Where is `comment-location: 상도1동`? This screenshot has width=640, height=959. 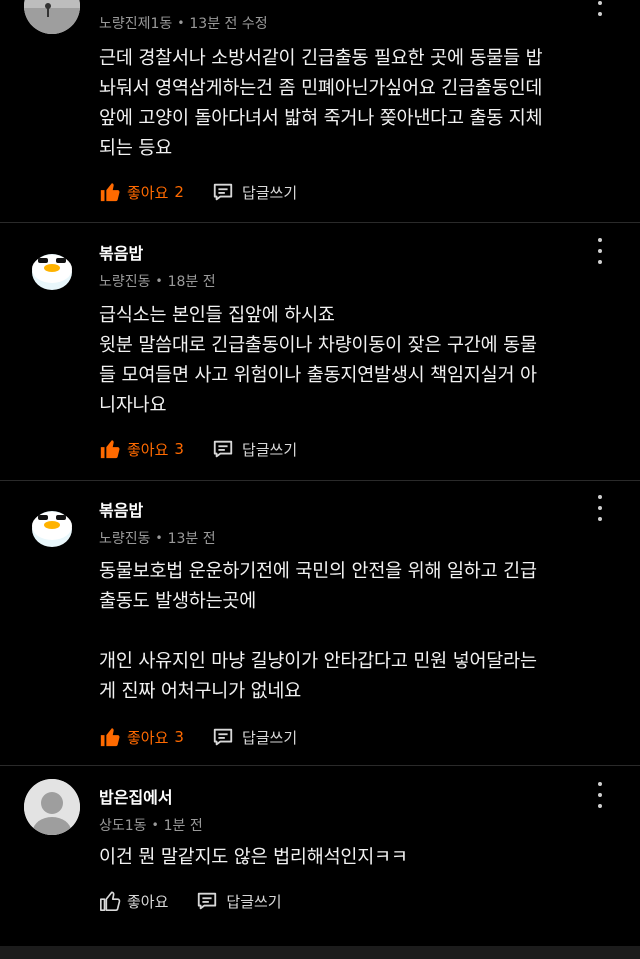 comment-location: 상도1동 is located at coordinates (123, 826).